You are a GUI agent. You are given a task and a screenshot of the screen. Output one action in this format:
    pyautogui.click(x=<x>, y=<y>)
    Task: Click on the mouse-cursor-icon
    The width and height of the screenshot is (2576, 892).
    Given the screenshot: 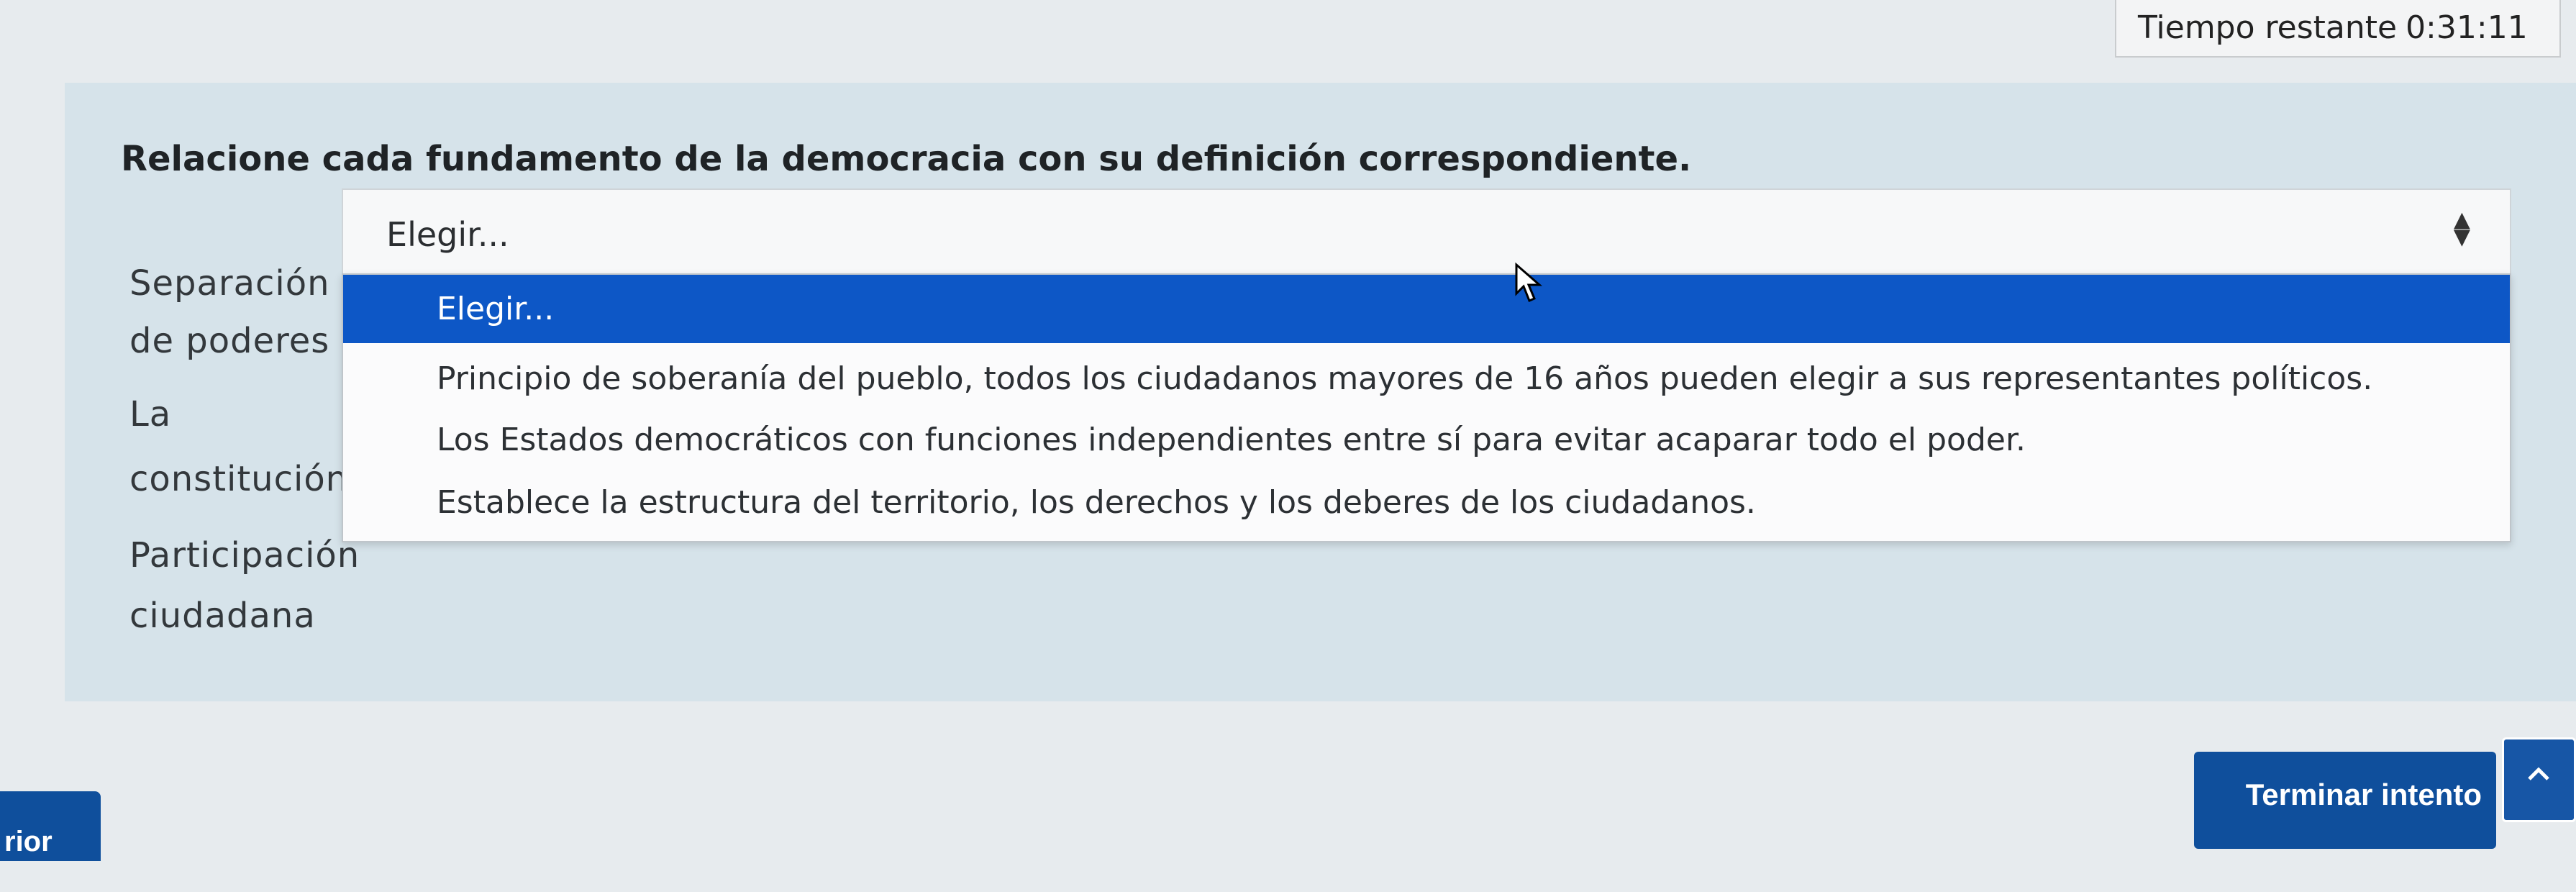 What is the action you would take?
    pyautogui.click(x=1528, y=282)
    